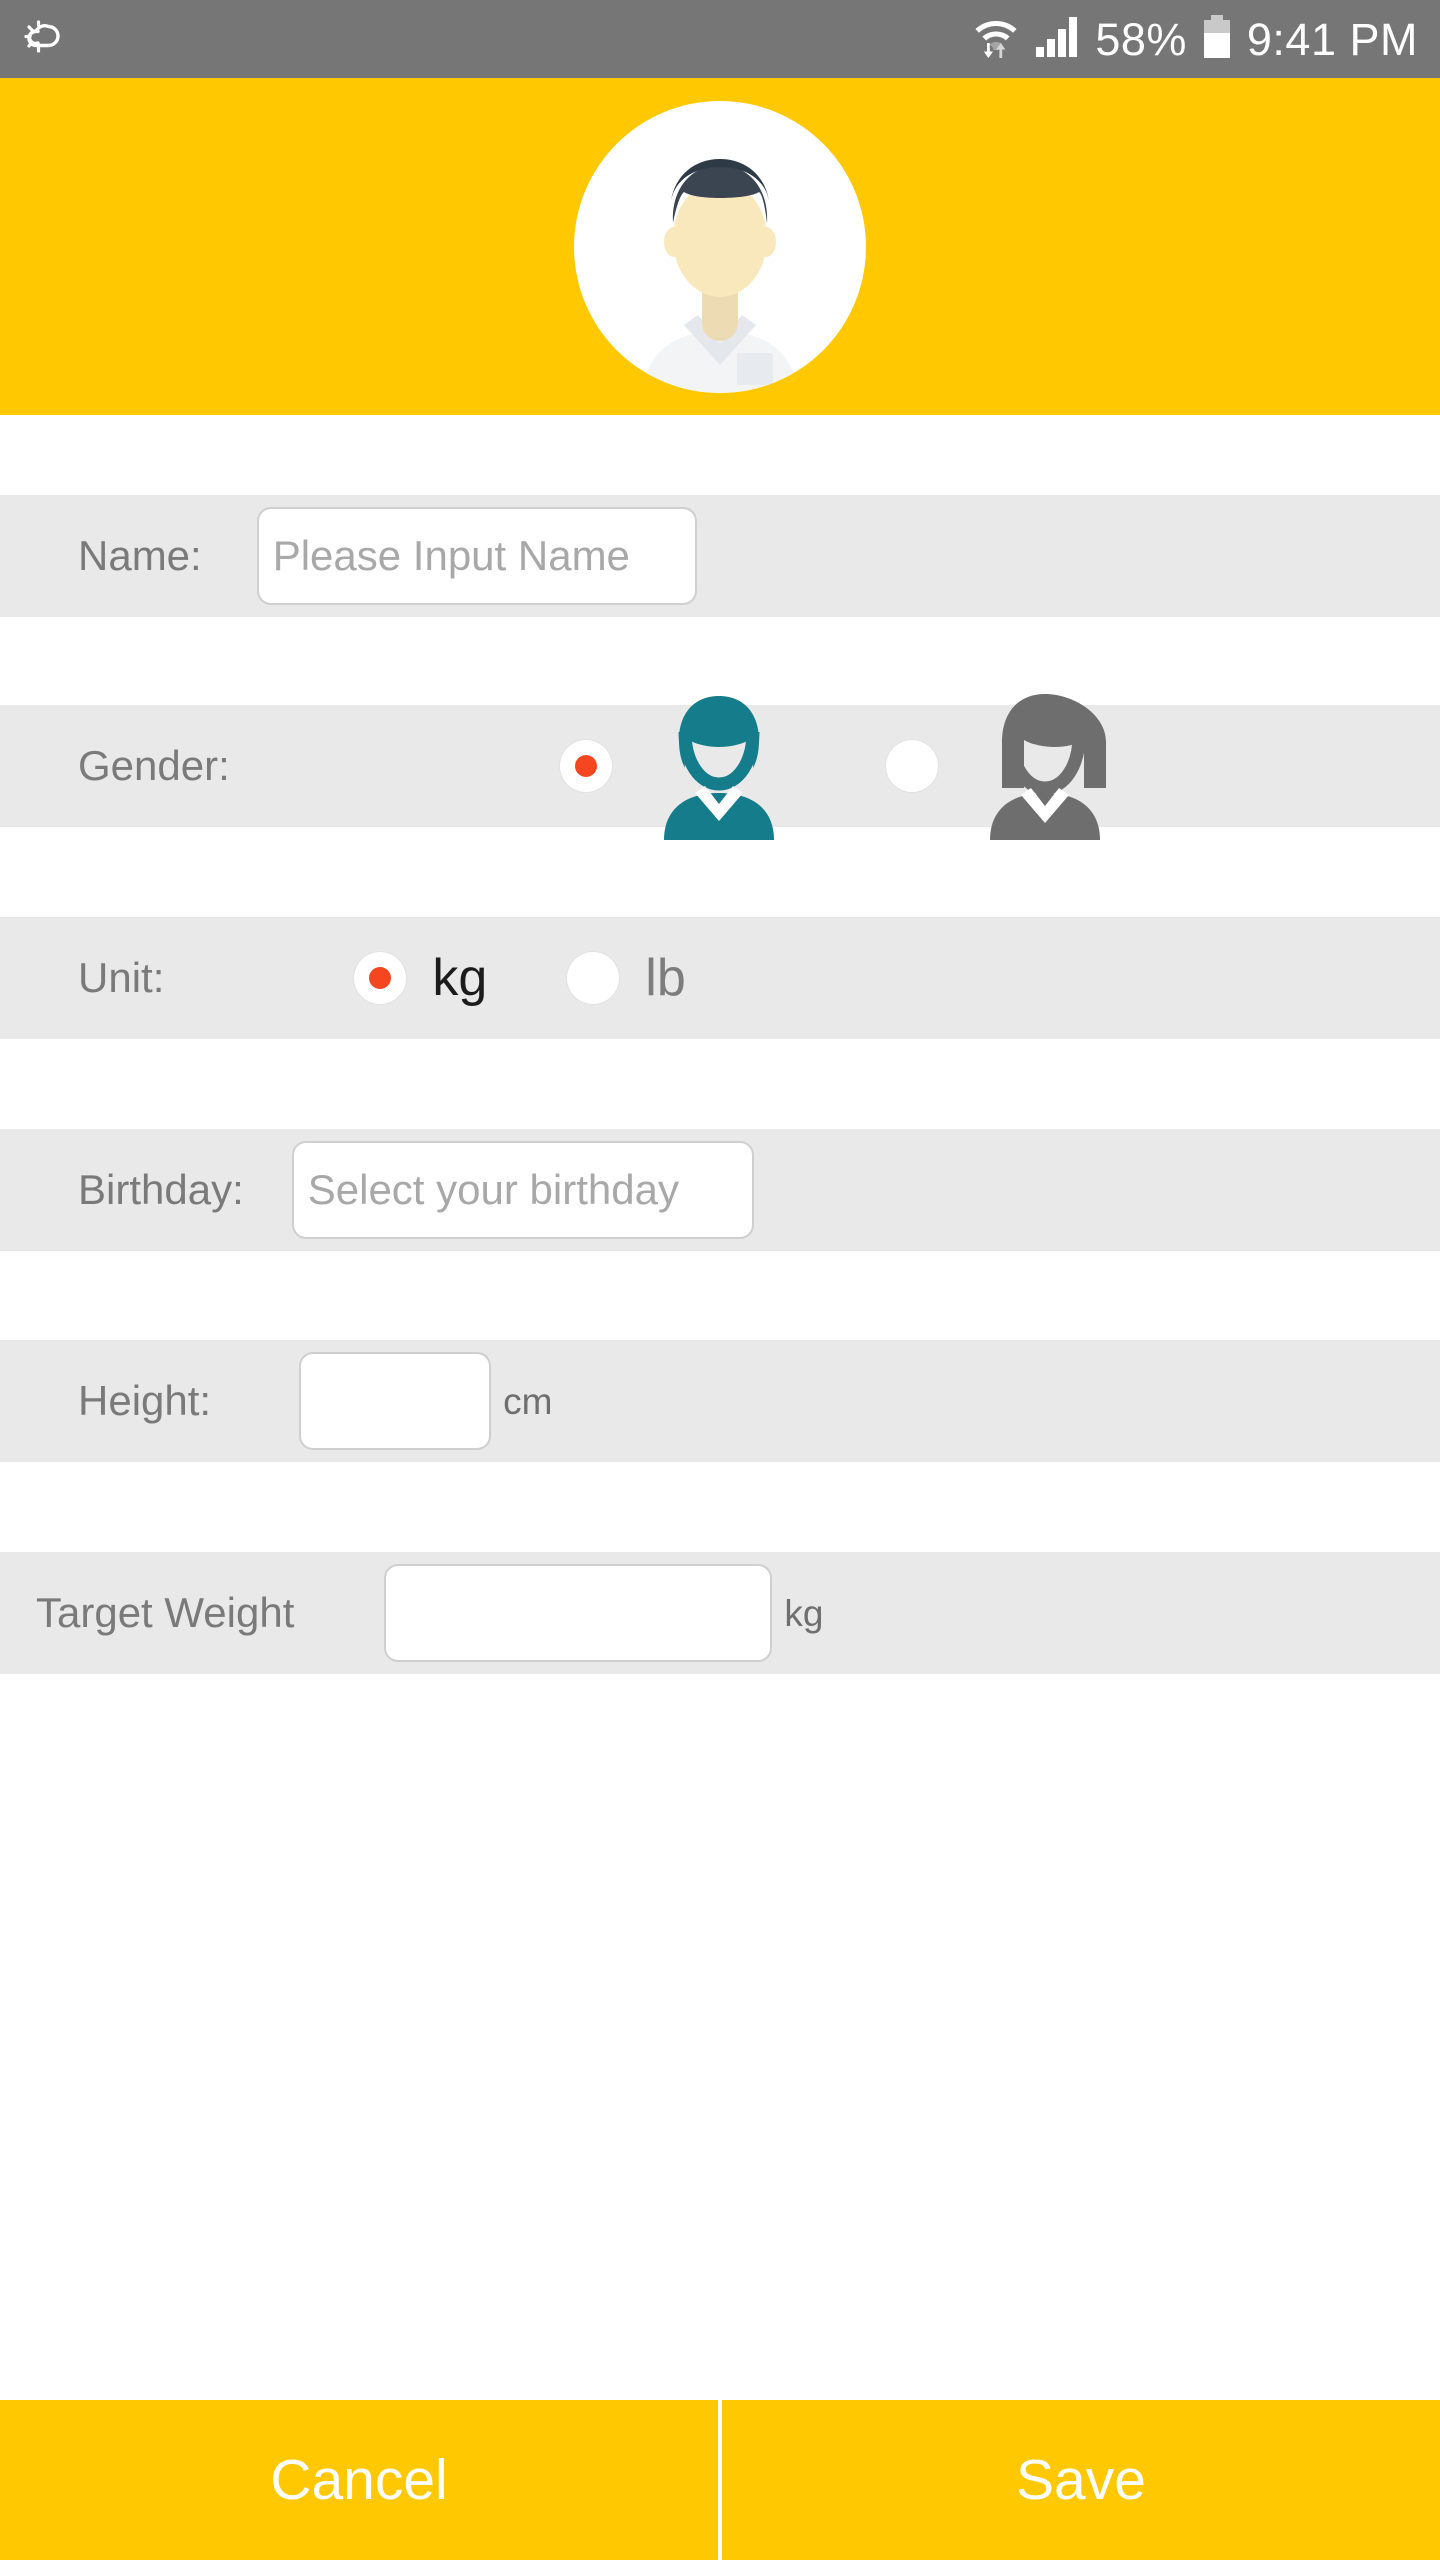 The image size is (1440, 2560). Describe the element at coordinates (1045, 766) in the screenshot. I see `female-figure-icon` at that location.